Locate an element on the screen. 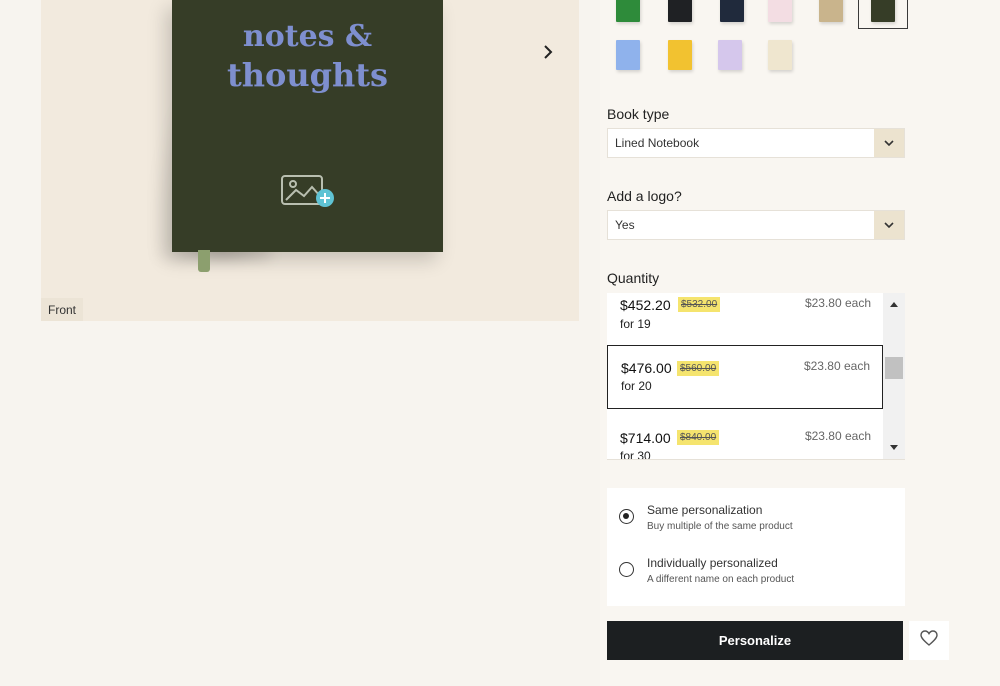 The width and height of the screenshot is (1000, 686). qty-original-price: $560.00 is located at coordinates (698, 368).